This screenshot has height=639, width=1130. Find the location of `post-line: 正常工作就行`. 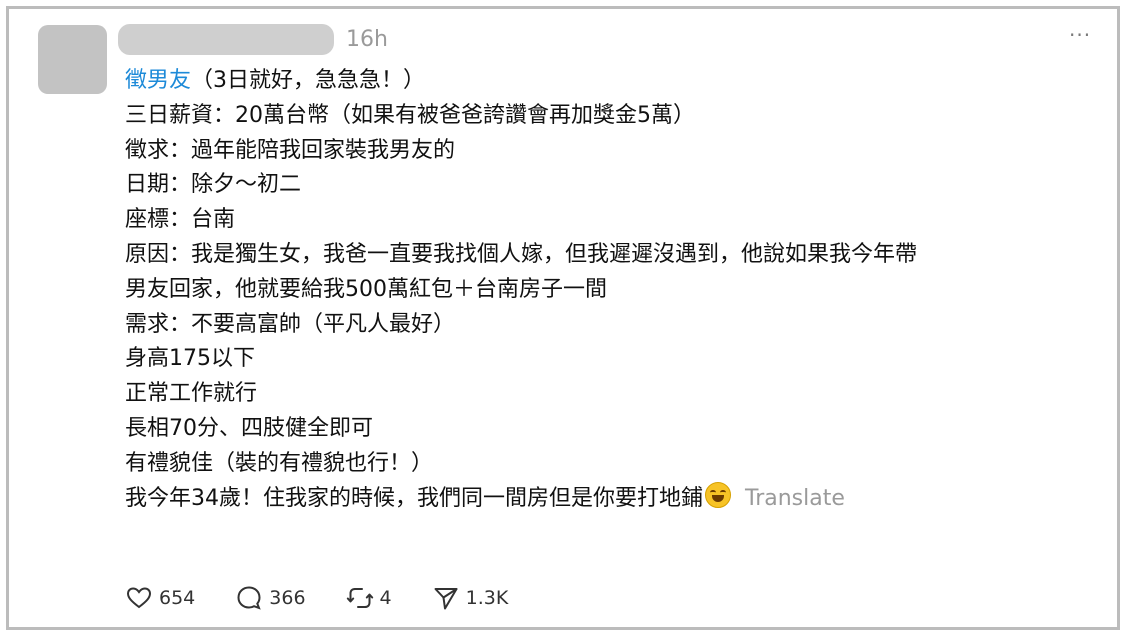

post-line: 正常工作就行 is located at coordinates (191, 394).